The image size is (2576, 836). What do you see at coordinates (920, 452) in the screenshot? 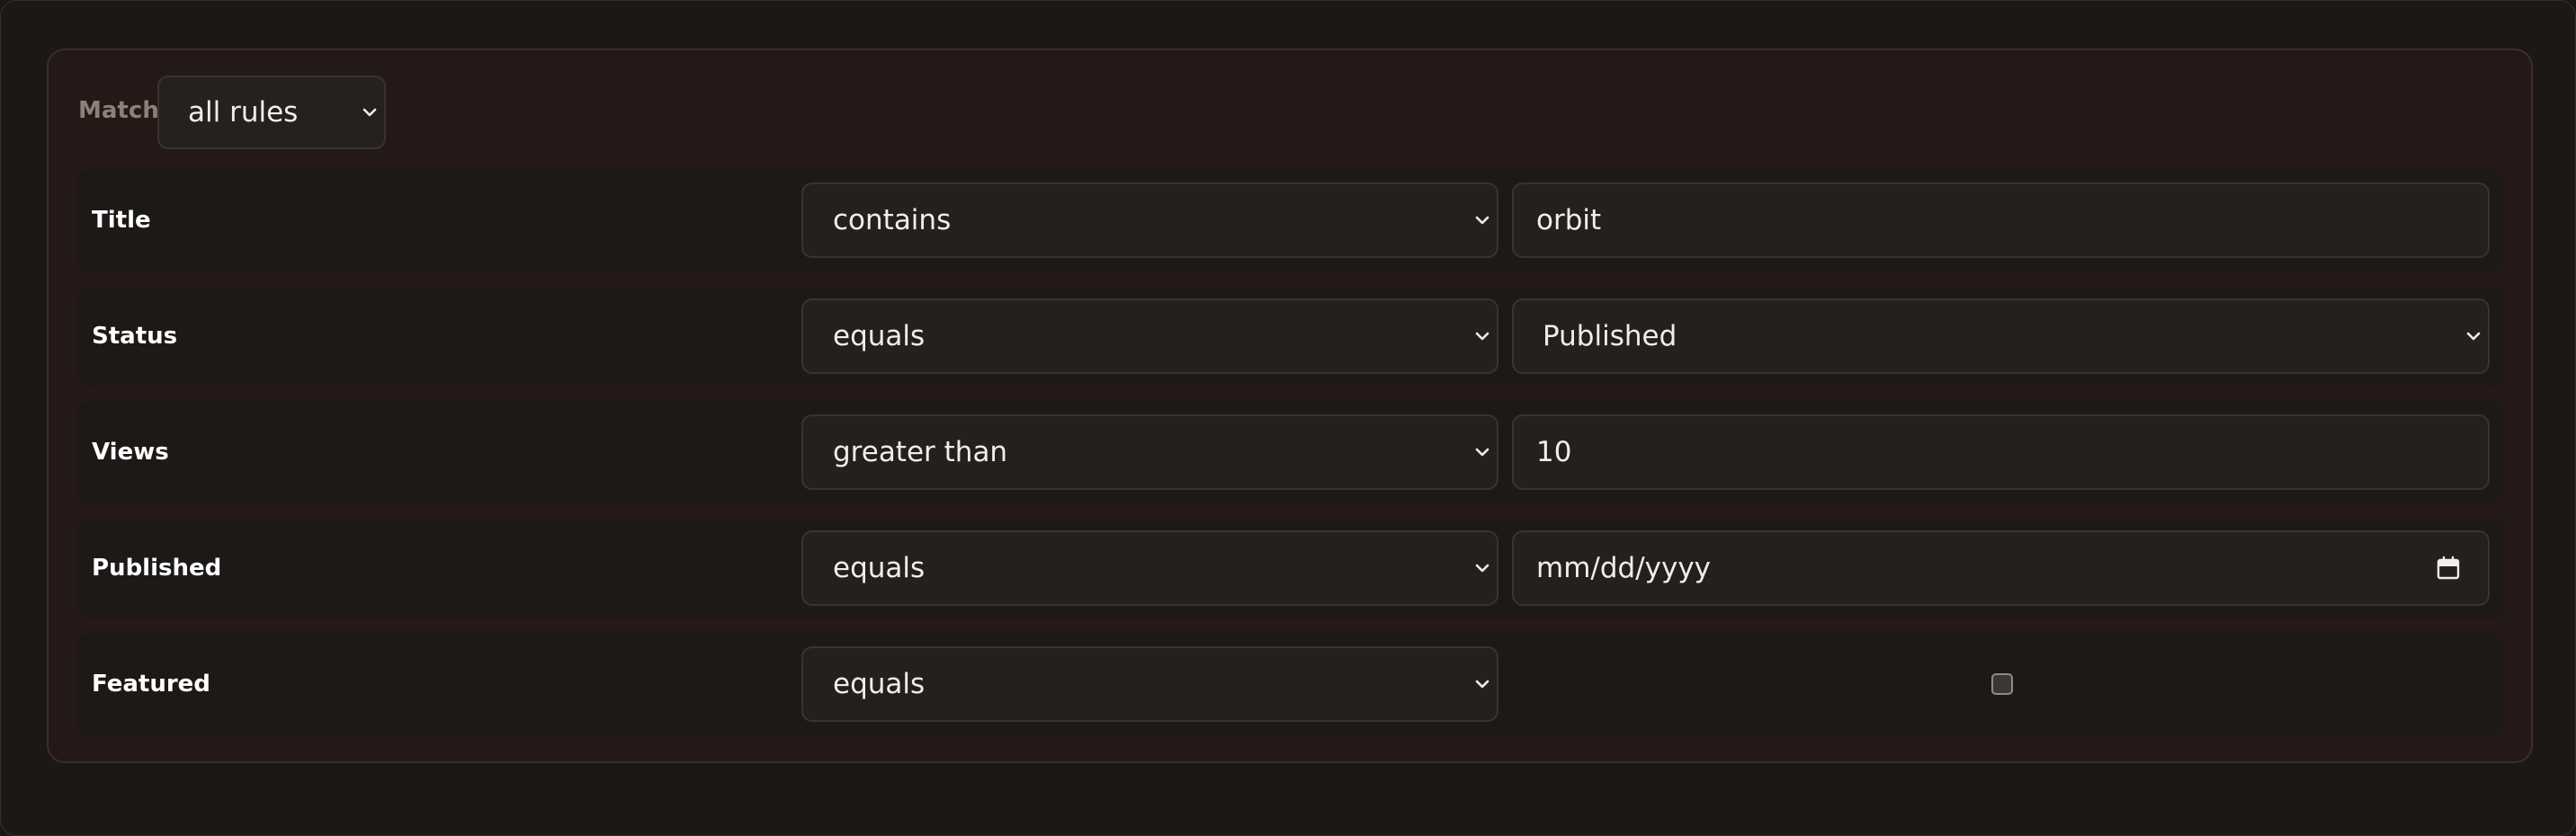
I see `operator-value: greater than` at bounding box center [920, 452].